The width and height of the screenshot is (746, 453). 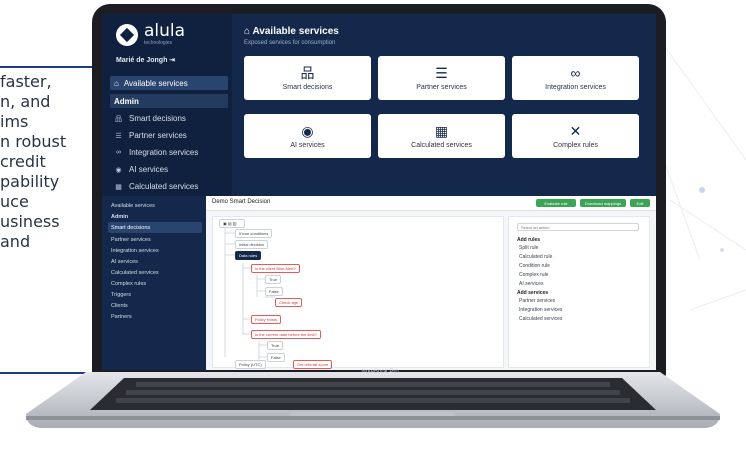 I want to click on device-label: NoteBook Pro, so click(x=380, y=372).